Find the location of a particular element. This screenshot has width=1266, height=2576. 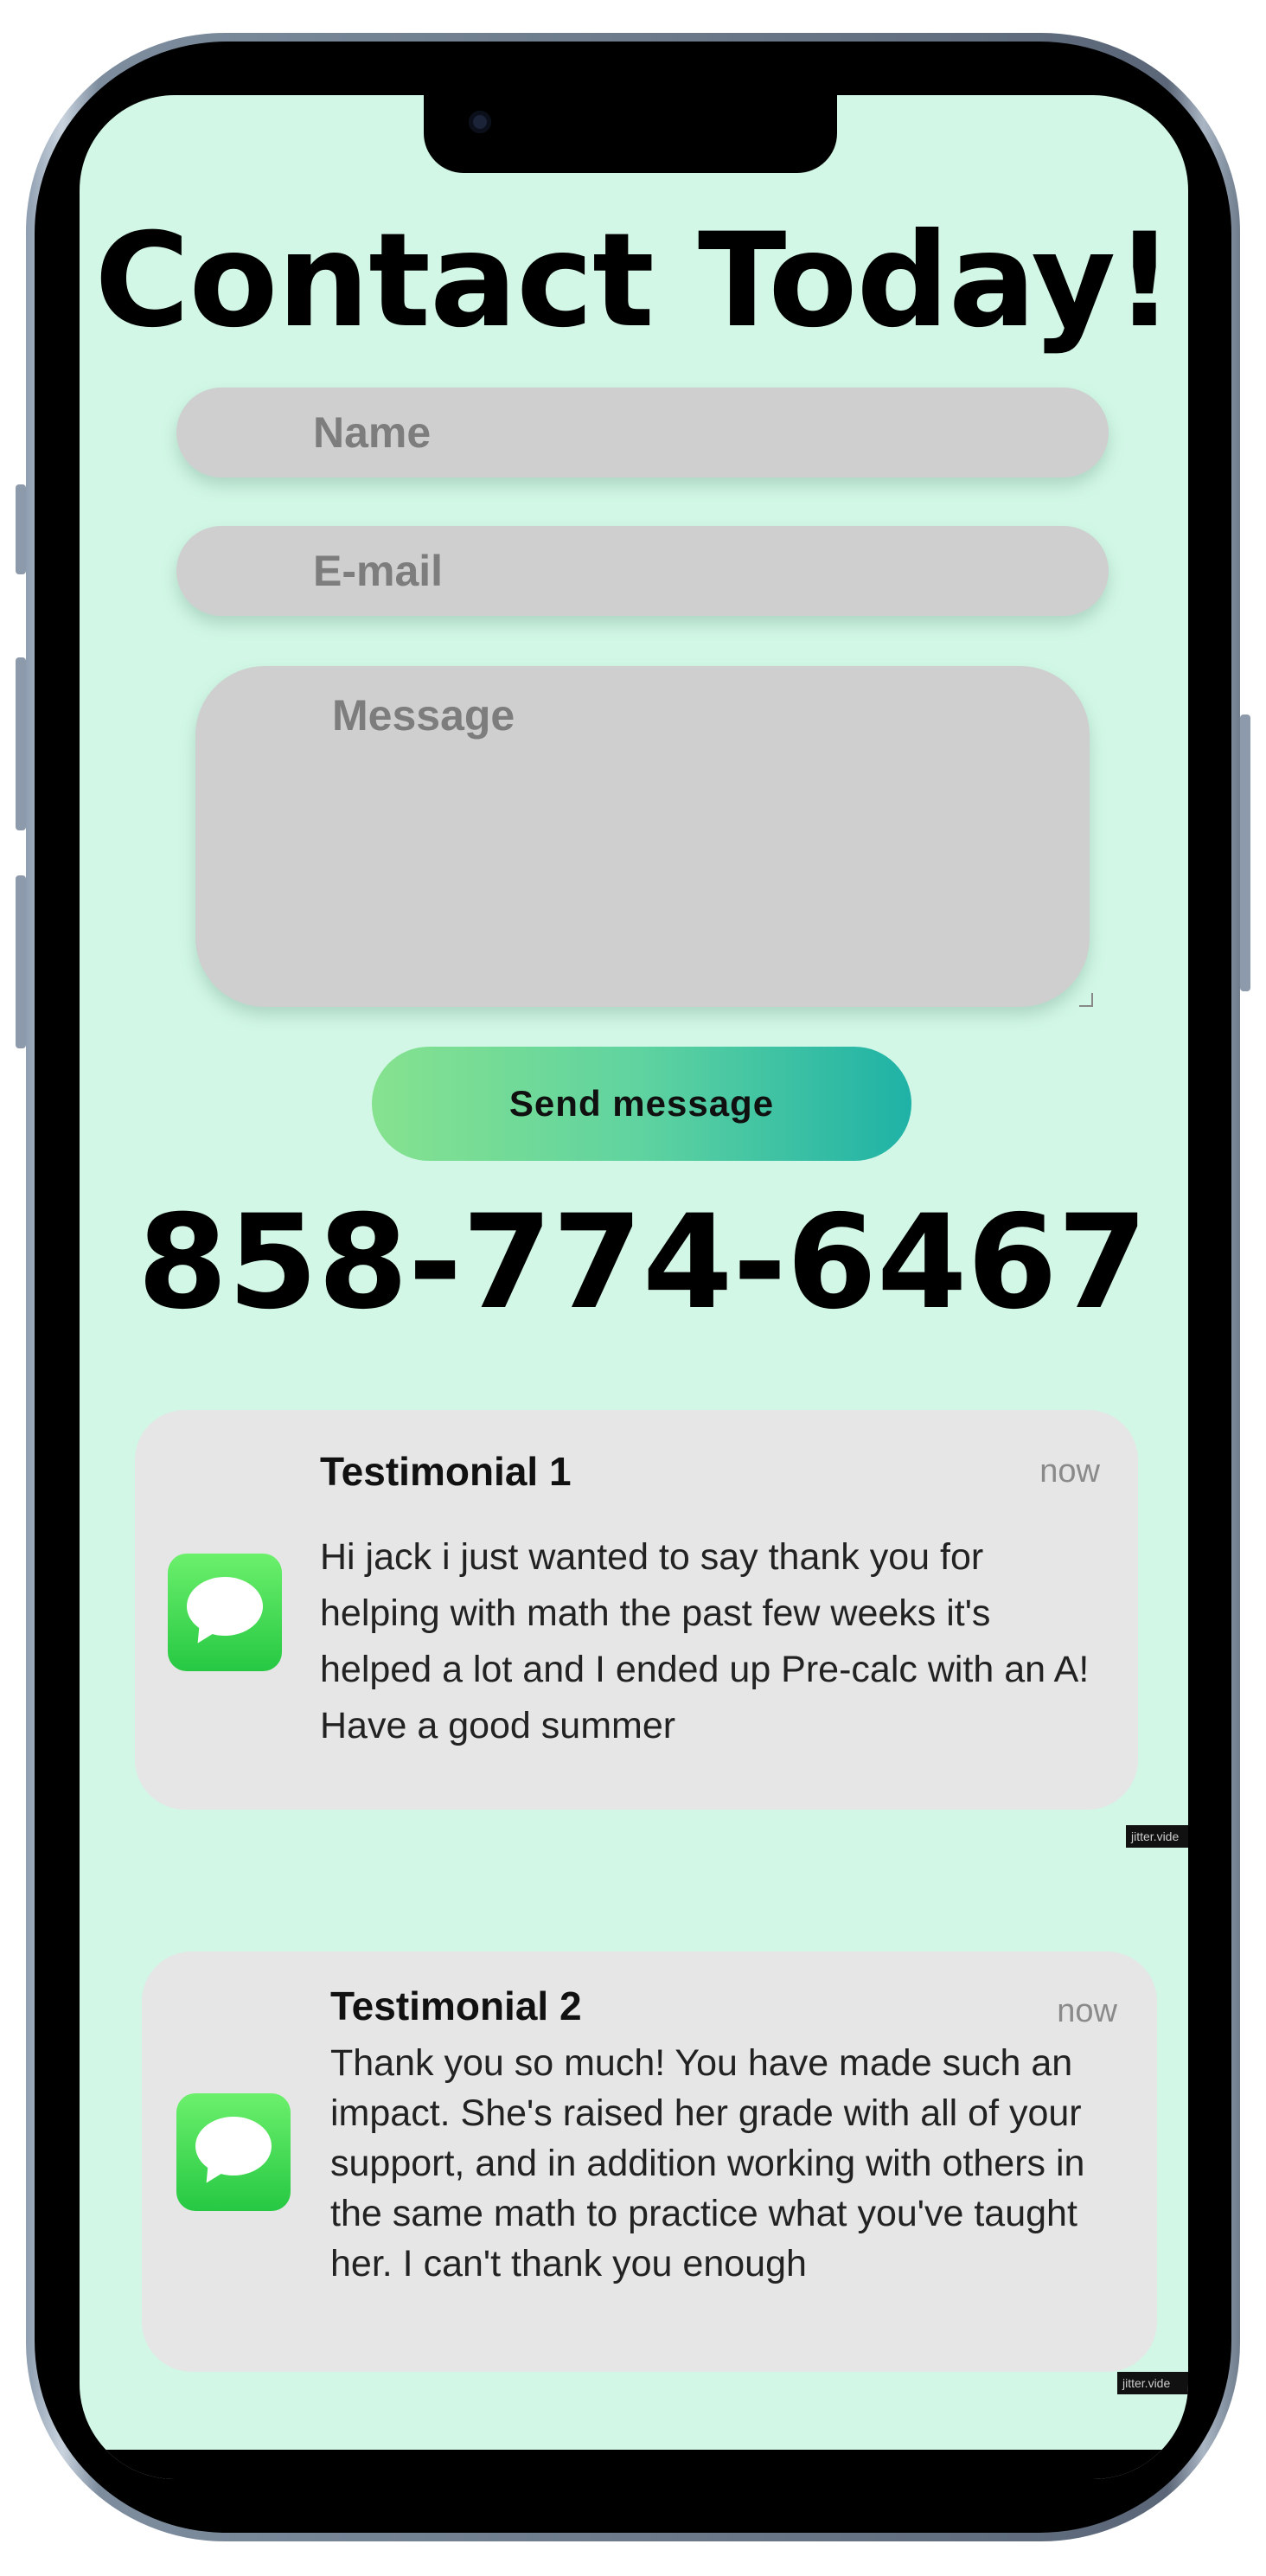

volume-up-button is located at coordinates (21, 743).